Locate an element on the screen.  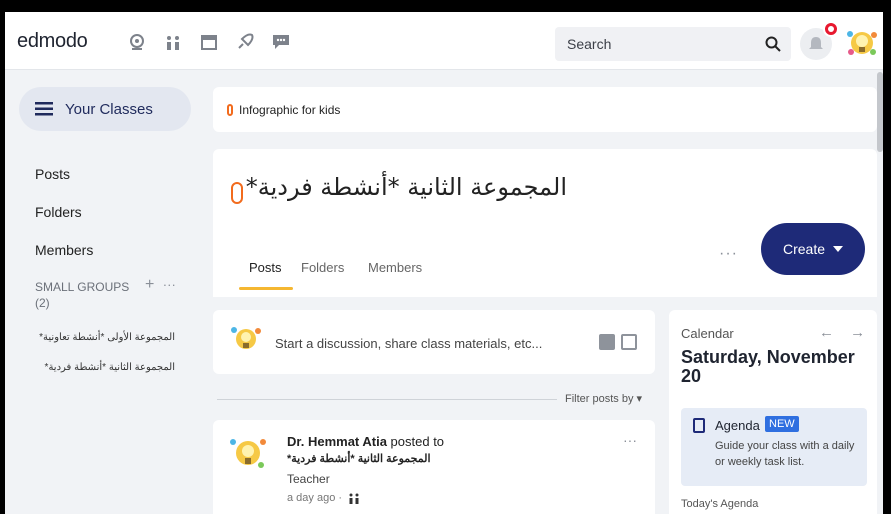
small-groups-label: SMALL GROUPS is located at coordinates (82, 287).